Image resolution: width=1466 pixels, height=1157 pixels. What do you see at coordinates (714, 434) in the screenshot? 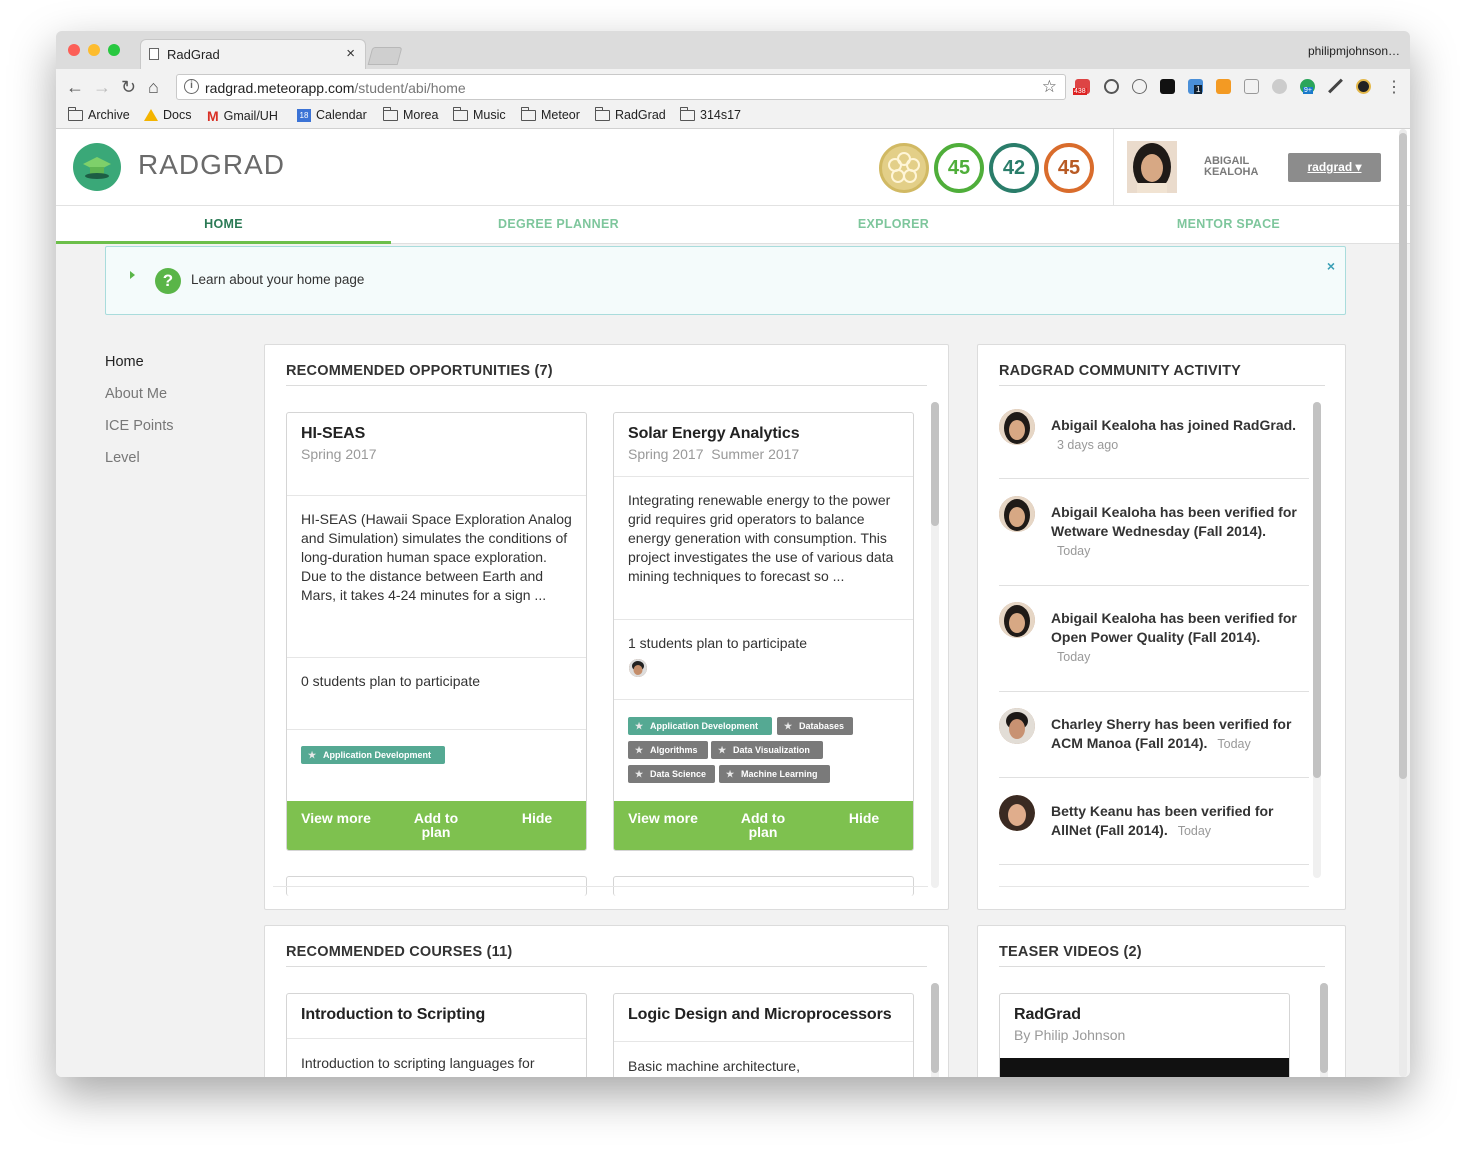
I see `card-title: Solar Energy Analytics` at bounding box center [714, 434].